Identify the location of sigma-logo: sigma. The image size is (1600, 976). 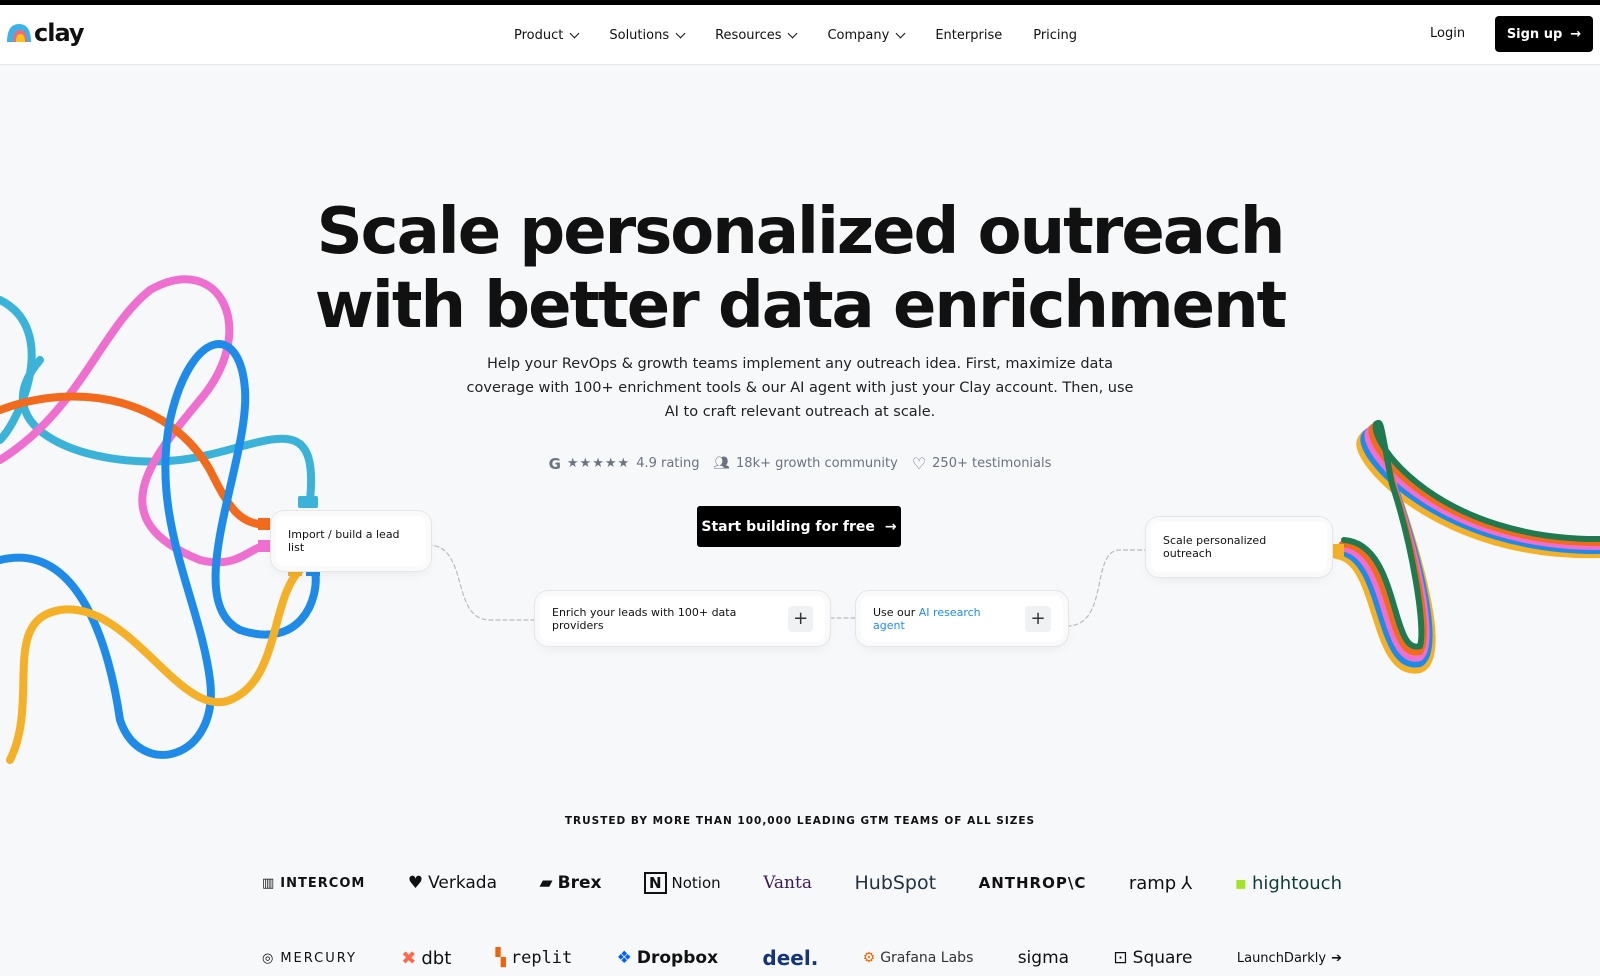
(1043, 958).